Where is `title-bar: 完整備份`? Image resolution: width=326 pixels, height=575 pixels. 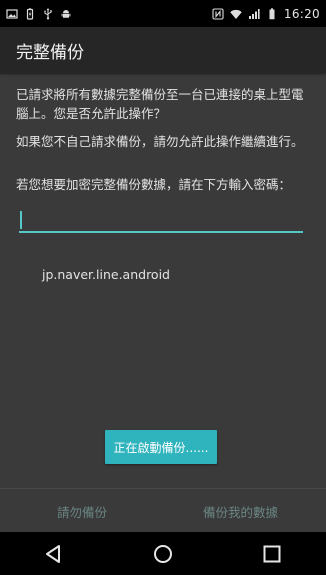 title-bar: 完整備份 is located at coordinates (163, 50).